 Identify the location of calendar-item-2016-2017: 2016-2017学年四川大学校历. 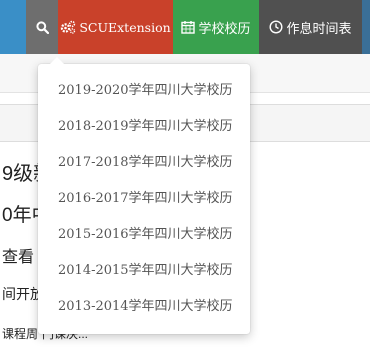
(144, 199).